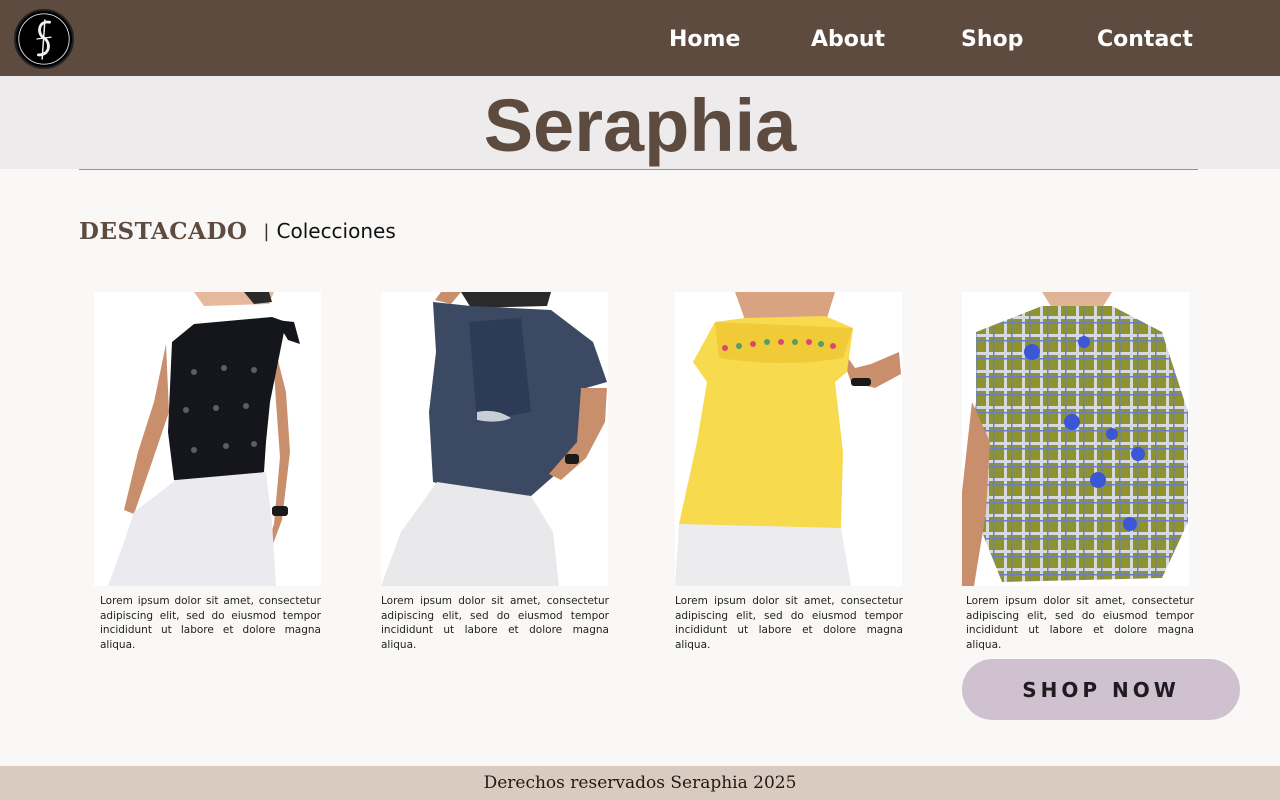 The height and width of the screenshot is (800, 1280). What do you see at coordinates (1145, 40) in the screenshot?
I see `nav-link-contact: Contact` at bounding box center [1145, 40].